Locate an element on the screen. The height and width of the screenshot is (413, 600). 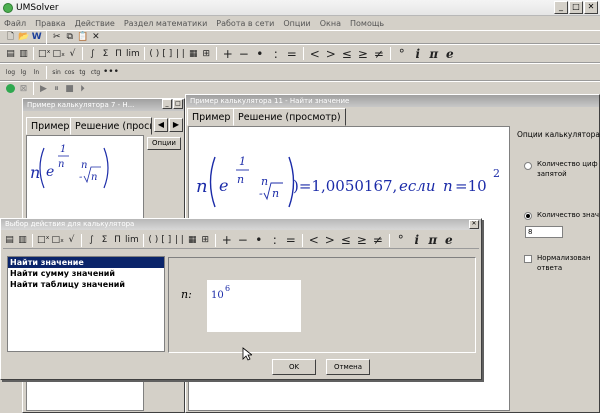
greater-button: > is located at coordinates (331, 53).